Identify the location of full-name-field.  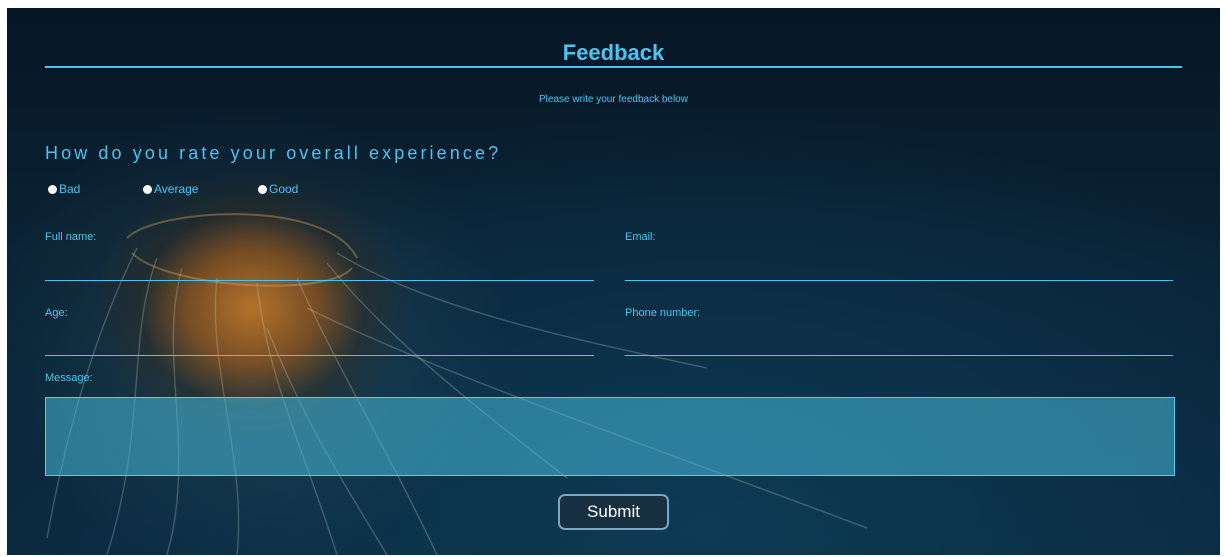
(319, 280).